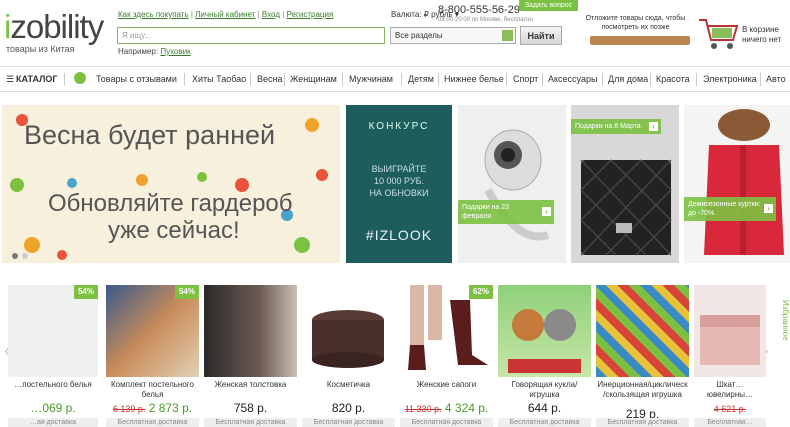 The width and height of the screenshot is (790, 427). What do you see at coordinates (269, 79) in the screenshot?
I see `nav-item-spring: Весна` at bounding box center [269, 79].